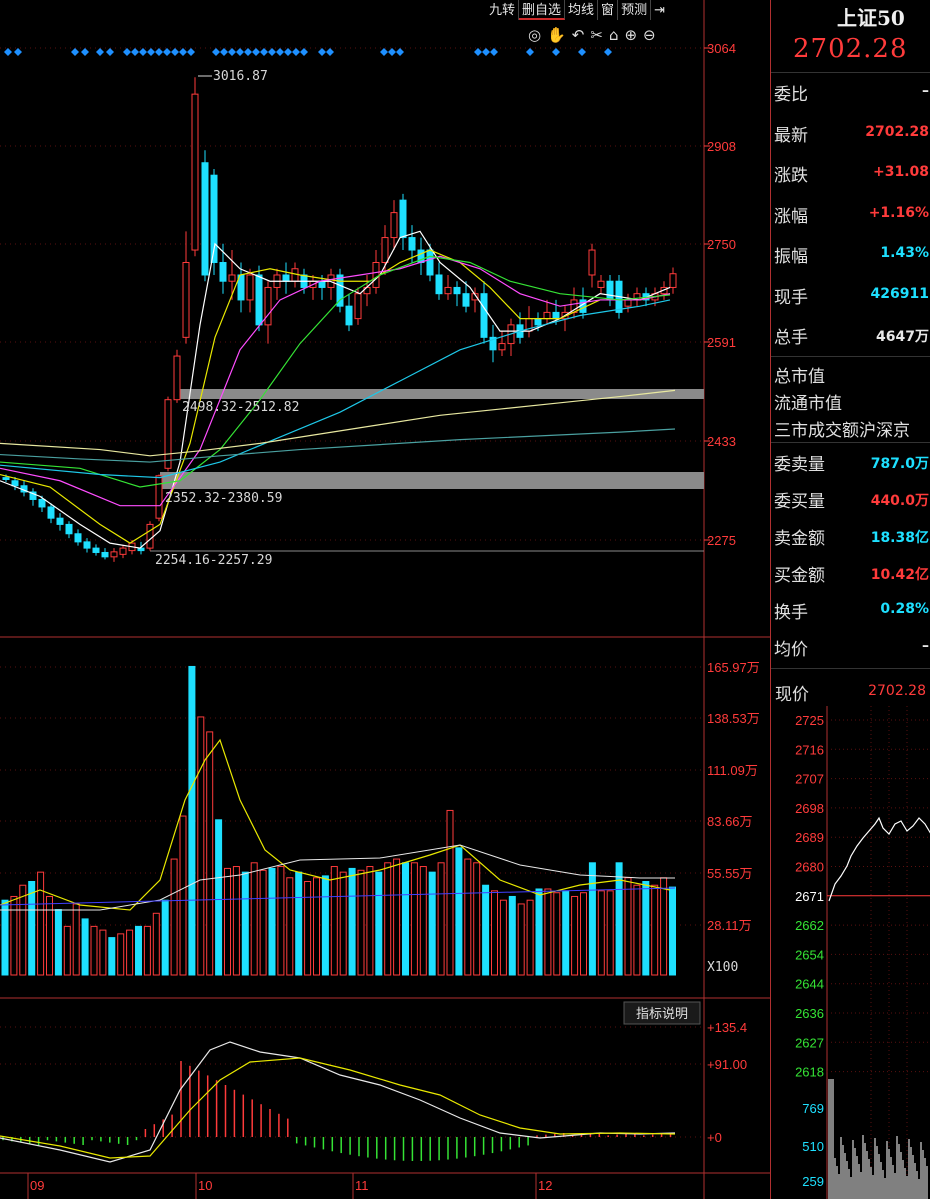 This screenshot has width=930, height=1199. Describe the element at coordinates (582, 10) in the screenshot. I see `moving-average-button: 均线` at that location.